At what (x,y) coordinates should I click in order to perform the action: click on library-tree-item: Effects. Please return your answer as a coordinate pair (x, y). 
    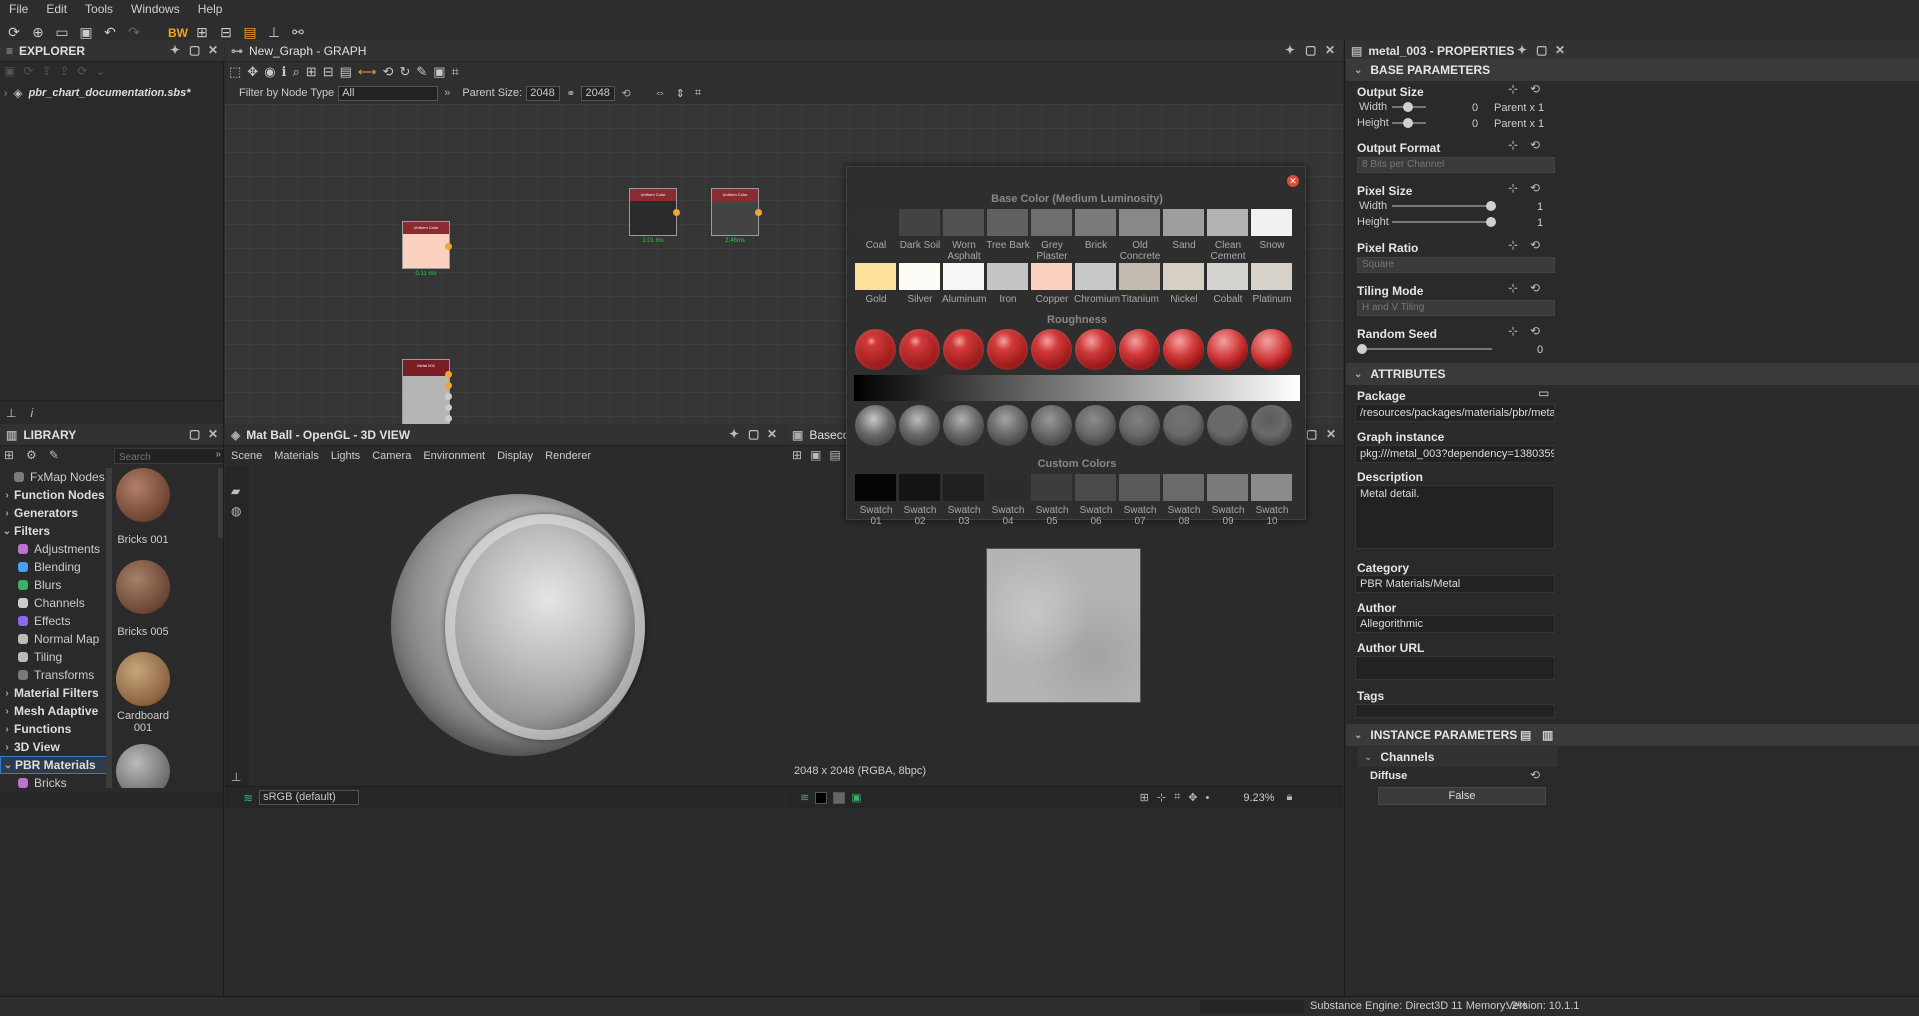
    Looking at the image, I should click on (54, 621).